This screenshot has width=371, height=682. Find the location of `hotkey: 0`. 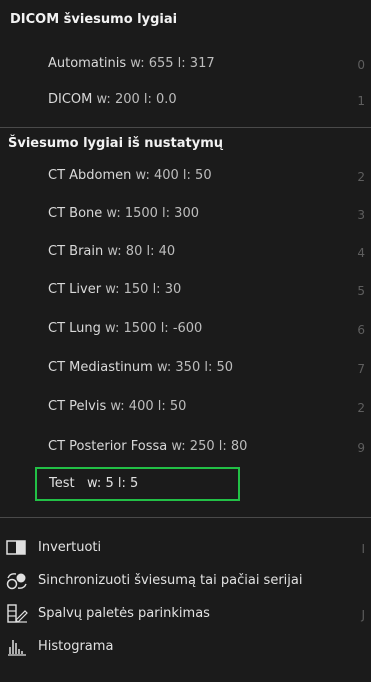

hotkey: 0 is located at coordinates (361, 65).